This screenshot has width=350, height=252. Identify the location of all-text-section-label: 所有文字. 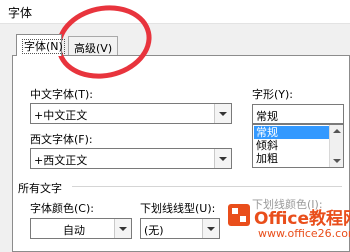
(40, 188).